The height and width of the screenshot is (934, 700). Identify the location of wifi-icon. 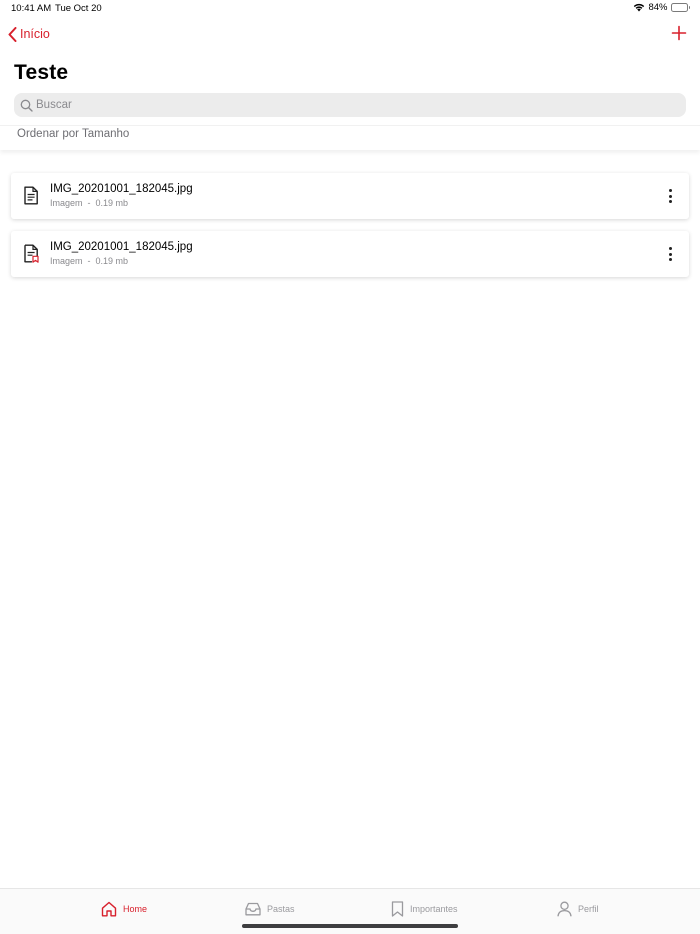
(639, 7).